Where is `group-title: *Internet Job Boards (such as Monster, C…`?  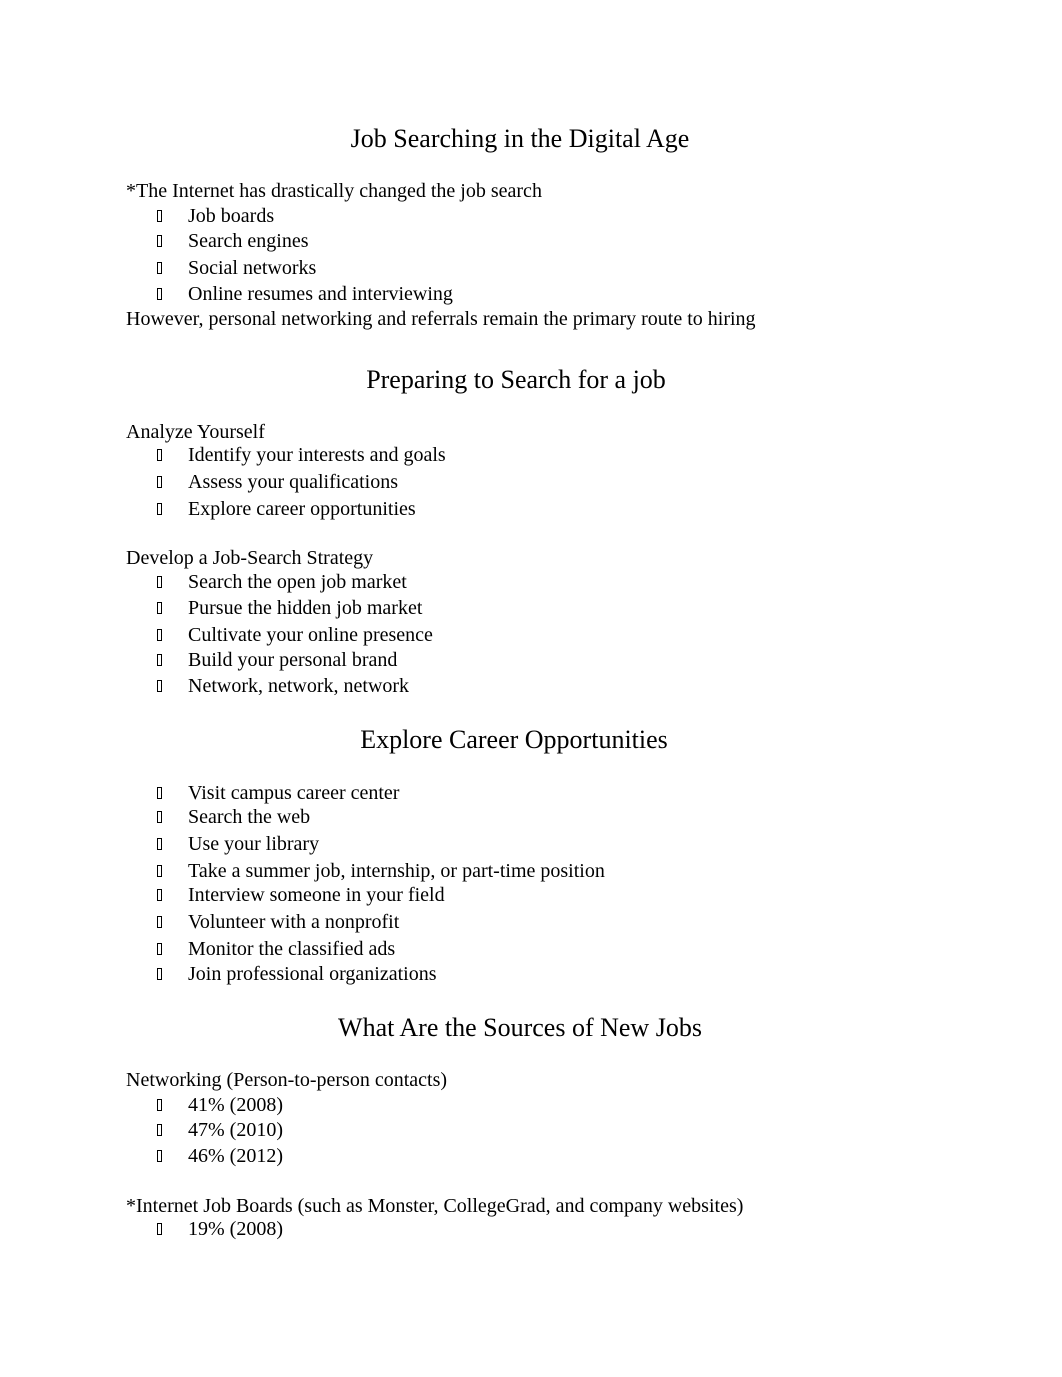
group-title: *Internet Job Boards (such as Monster, C… is located at coordinates (435, 1206).